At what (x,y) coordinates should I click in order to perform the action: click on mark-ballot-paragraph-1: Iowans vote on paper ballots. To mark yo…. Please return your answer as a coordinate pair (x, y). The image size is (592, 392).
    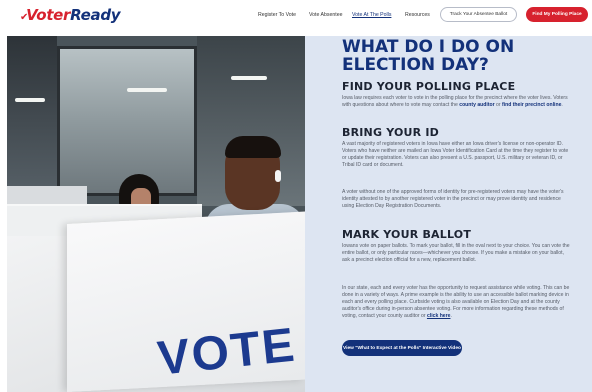
    Looking at the image, I should click on (456, 253).